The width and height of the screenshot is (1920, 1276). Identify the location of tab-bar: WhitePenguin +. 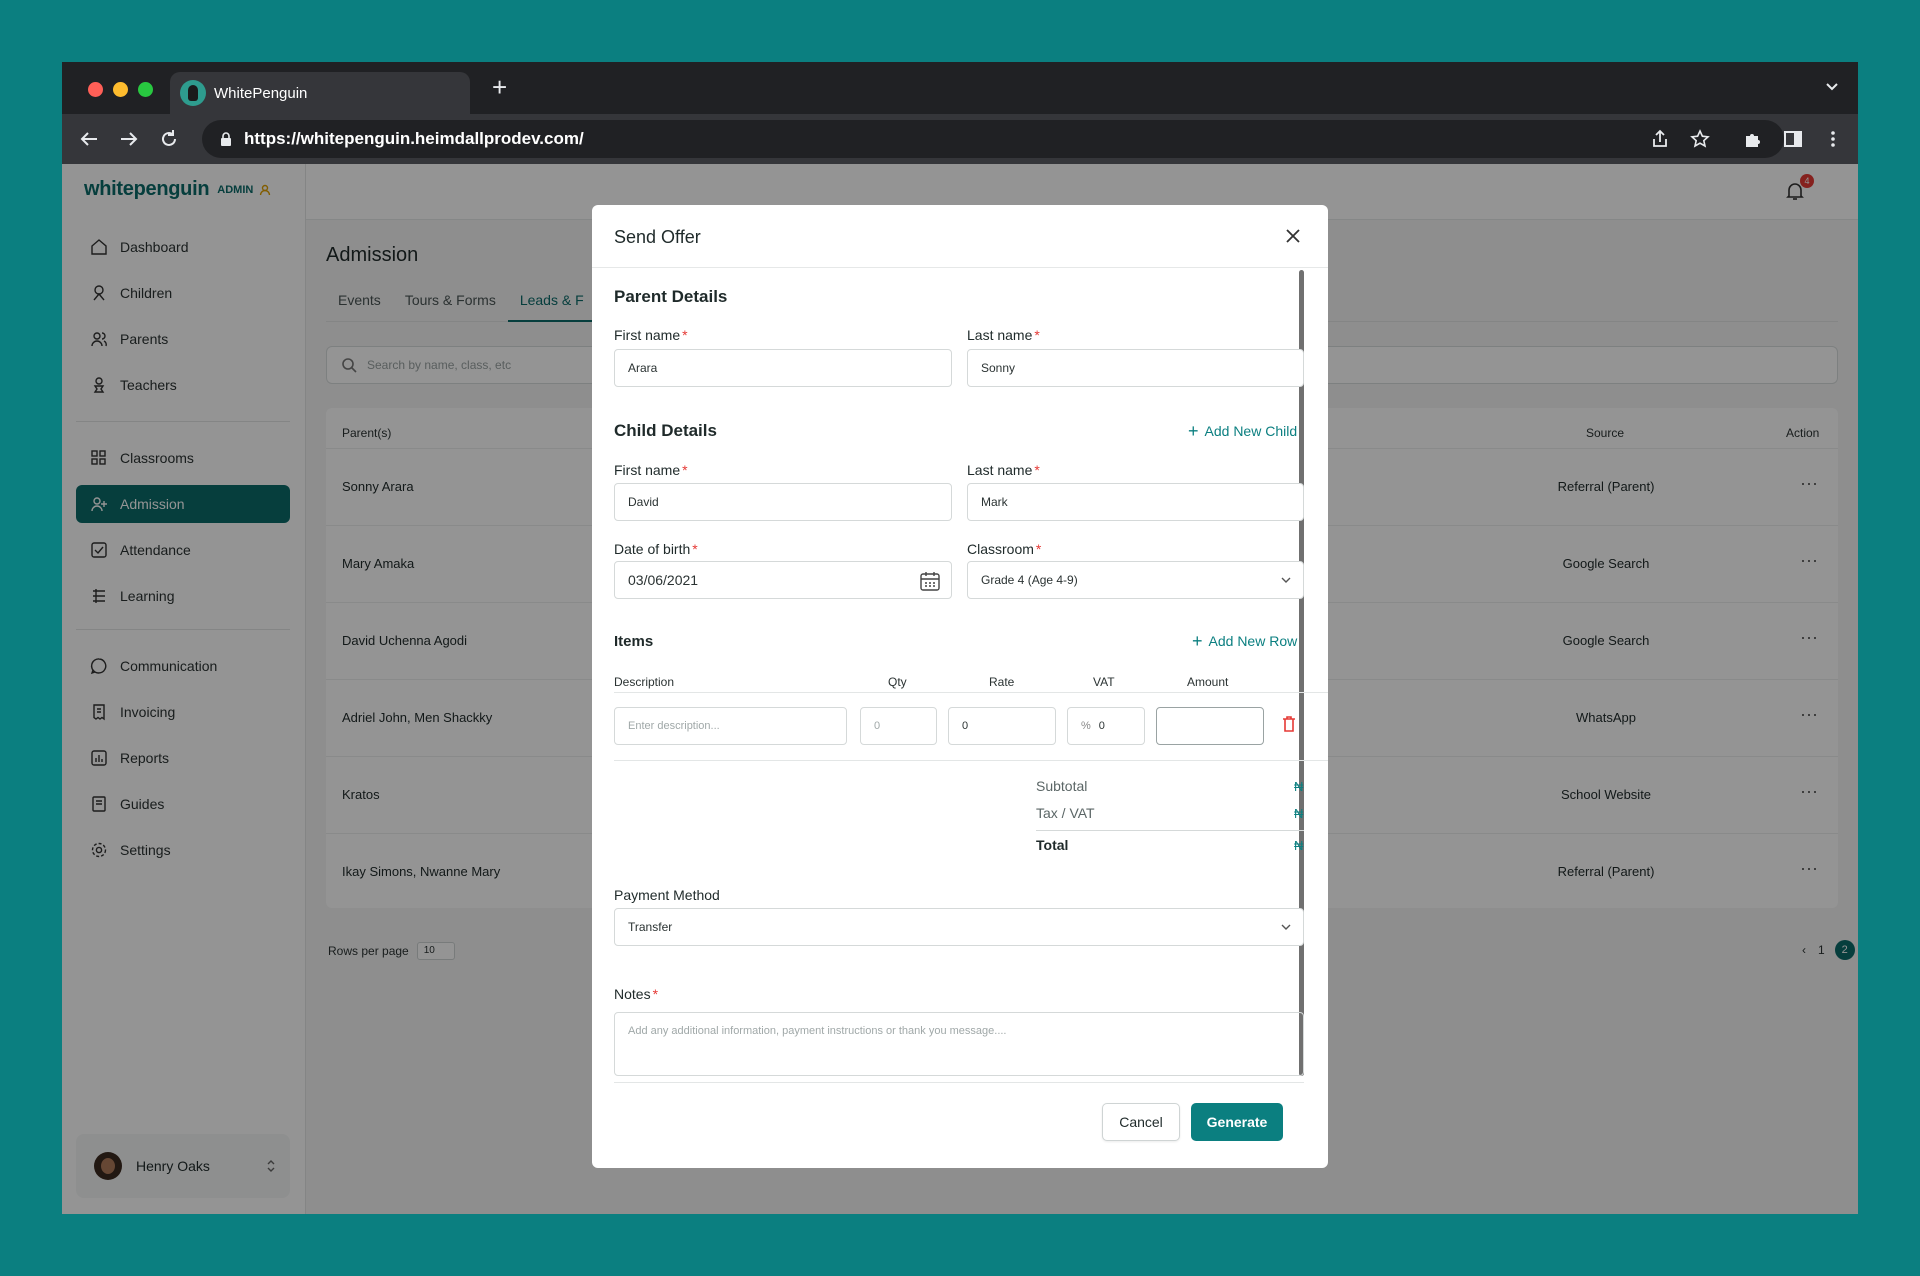
(960, 88).